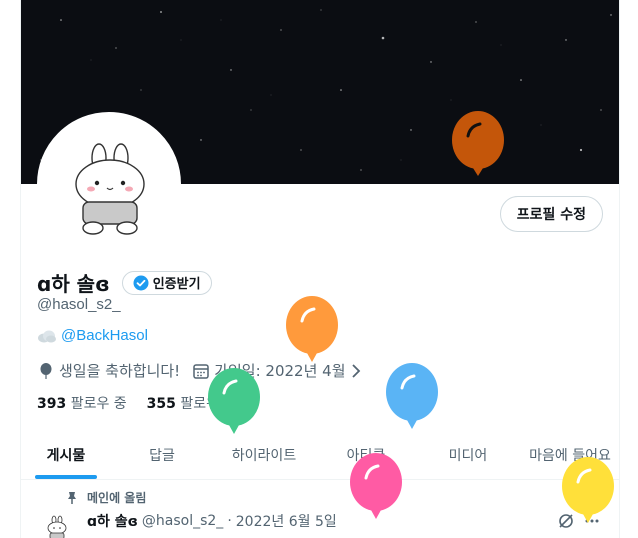 Image resolution: width=638 pixels, height=538 pixels. I want to click on tab-posts: 게시물, so click(66, 454).